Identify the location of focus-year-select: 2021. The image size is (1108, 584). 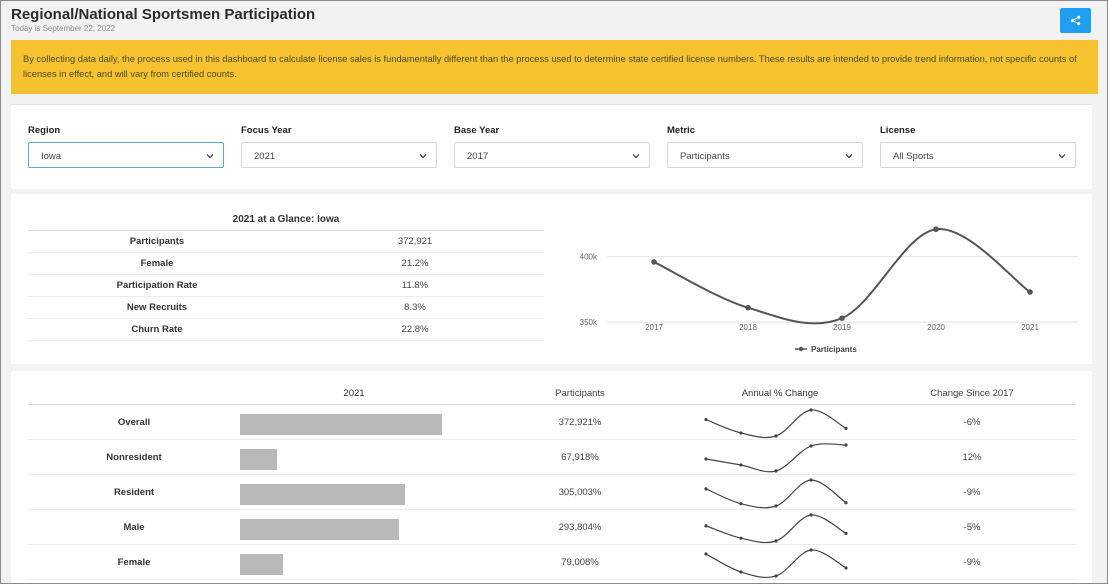
(339, 155).